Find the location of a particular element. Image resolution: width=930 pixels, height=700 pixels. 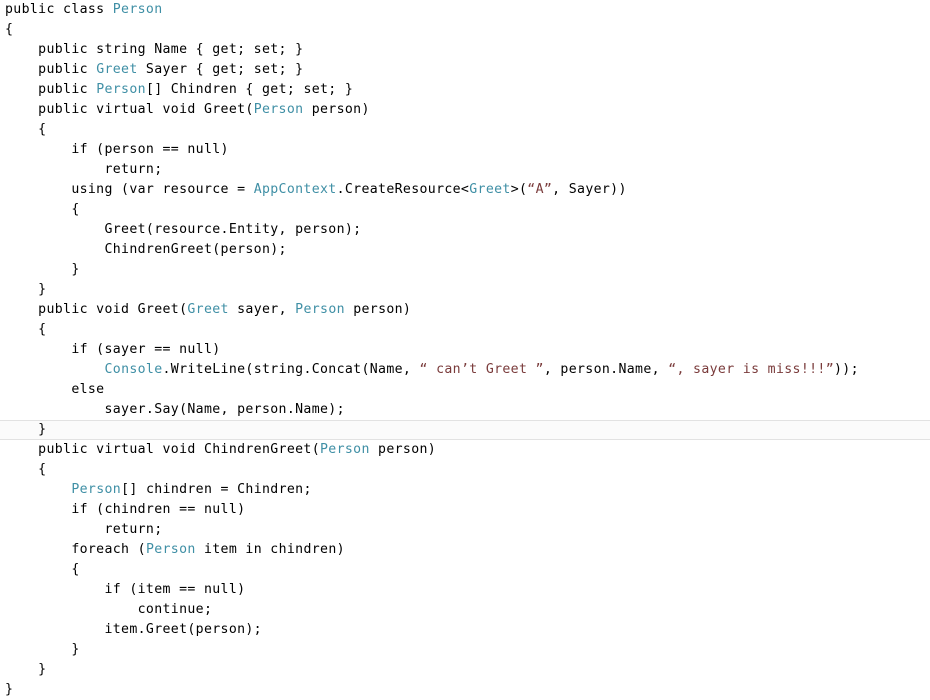

code-line: if (item == null) is located at coordinates (465, 590).